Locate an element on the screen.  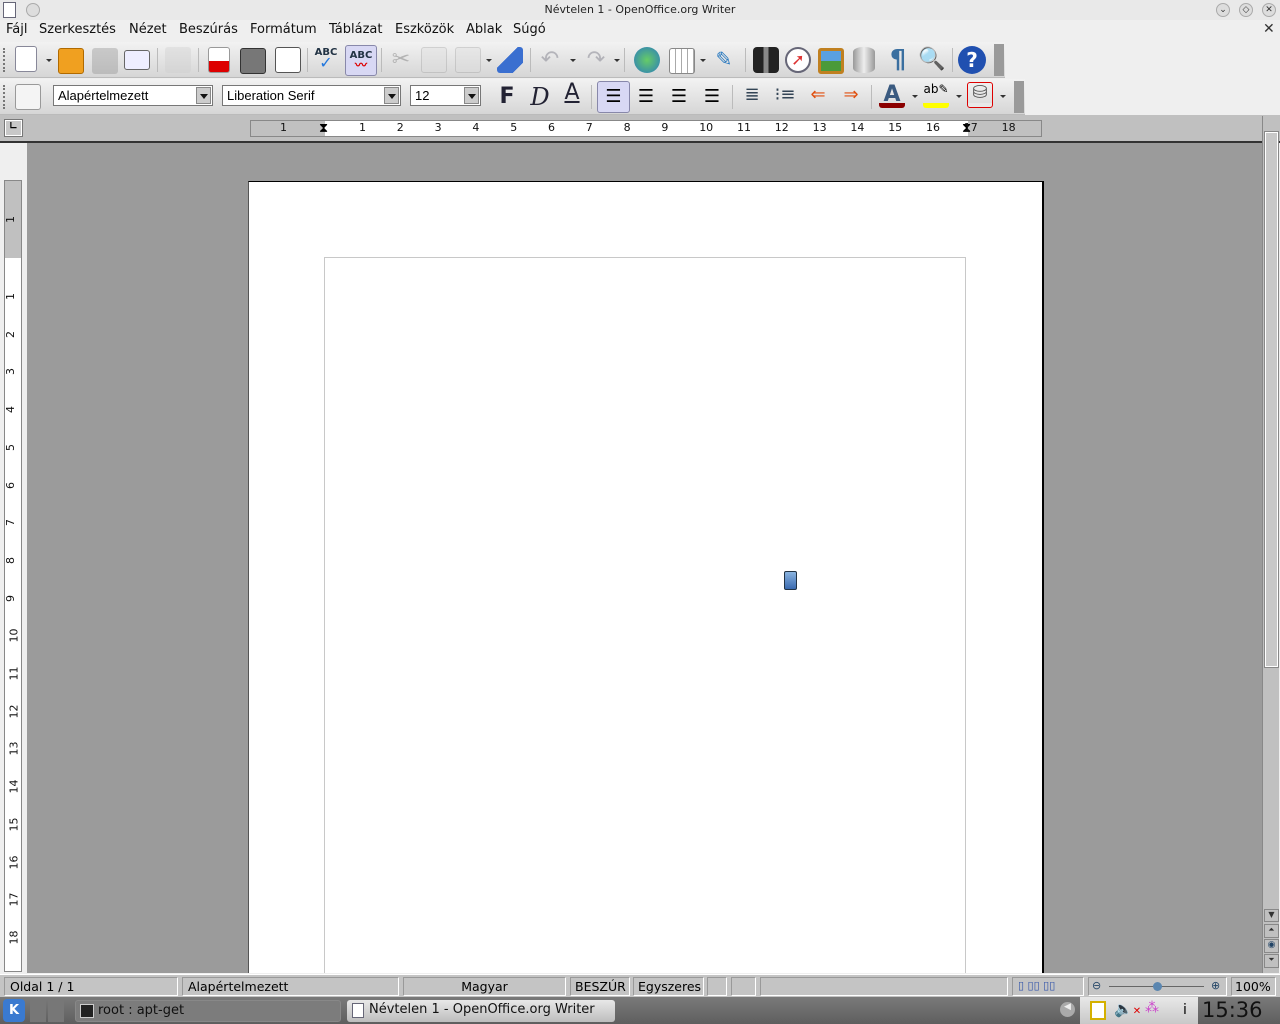
tray-collapse-icon: ◀ is located at coordinates (1067, 1009).